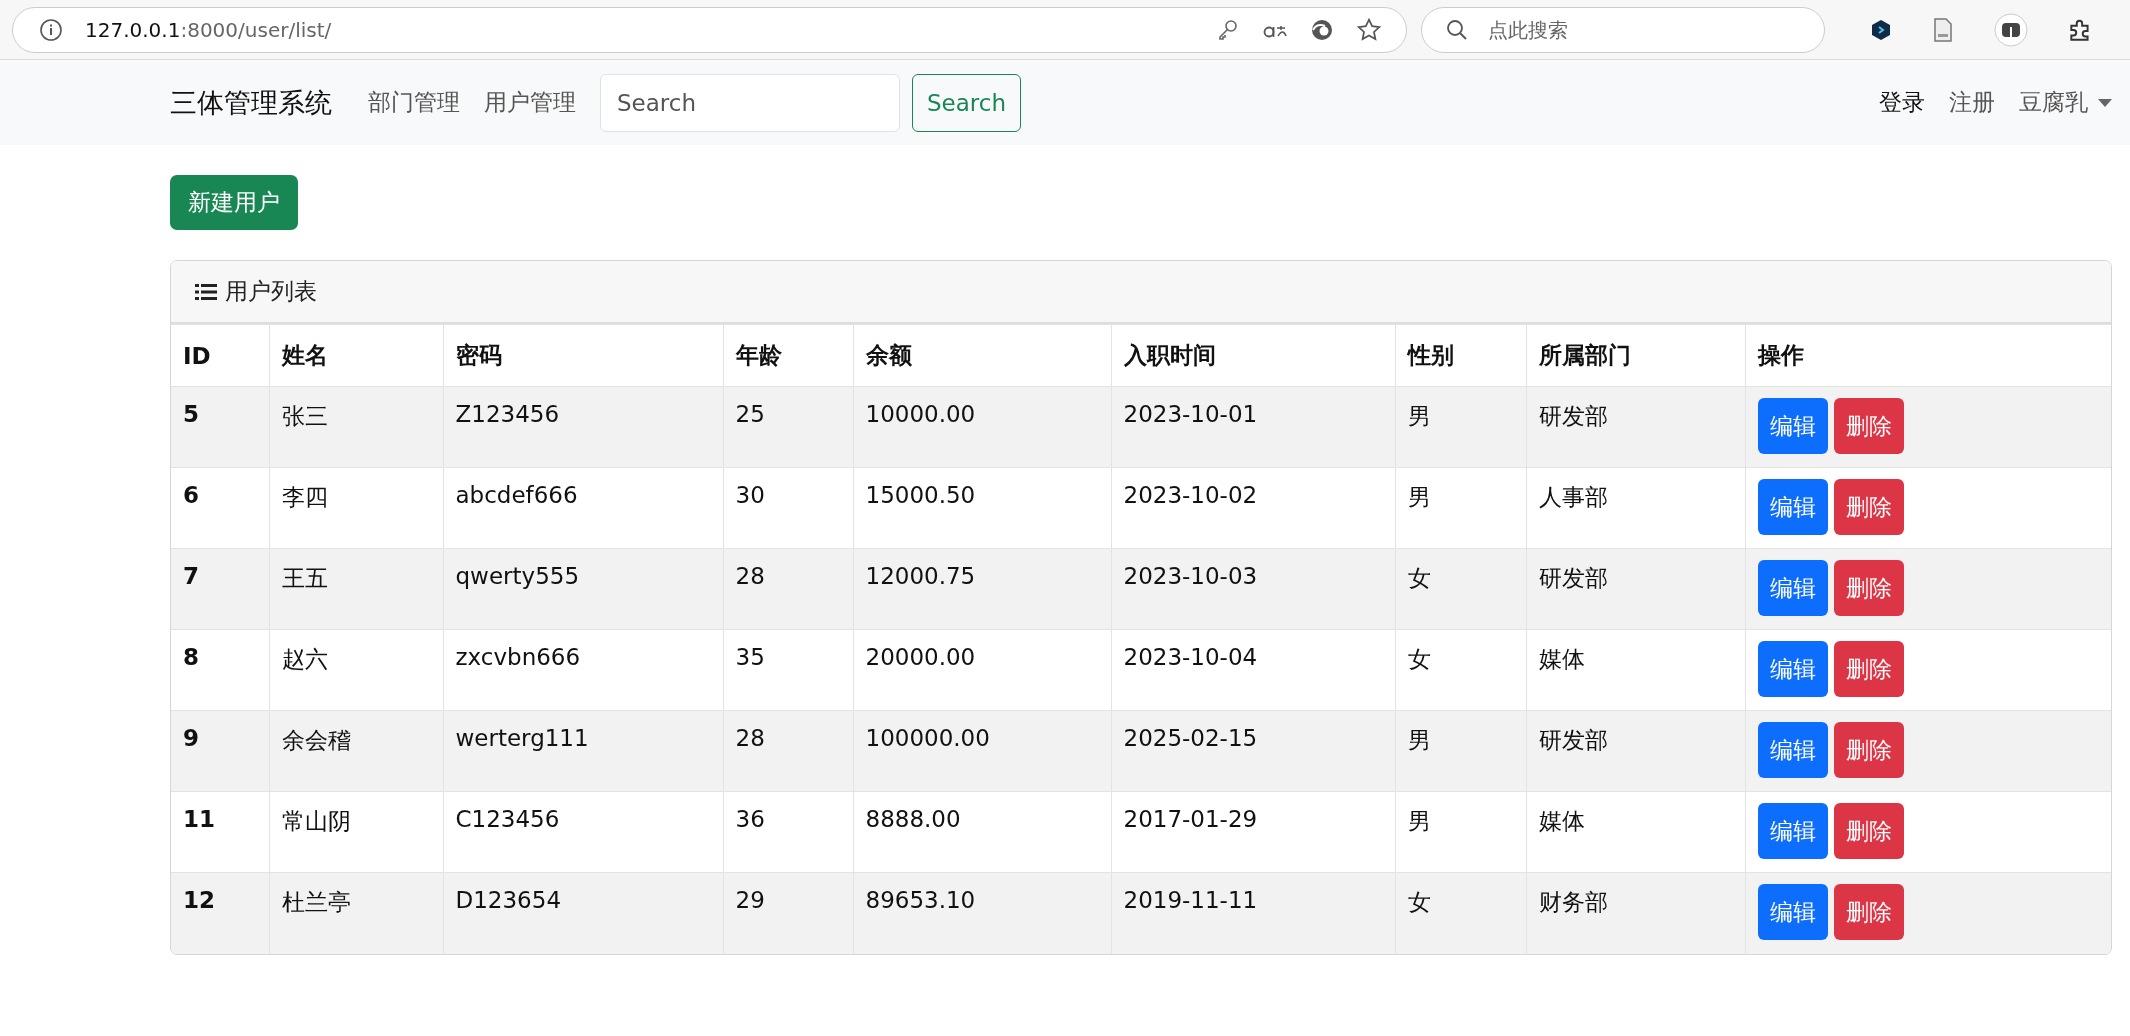  Describe the element at coordinates (1972, 102) in the screenshot. I see `nav-link: 注册` at that location.